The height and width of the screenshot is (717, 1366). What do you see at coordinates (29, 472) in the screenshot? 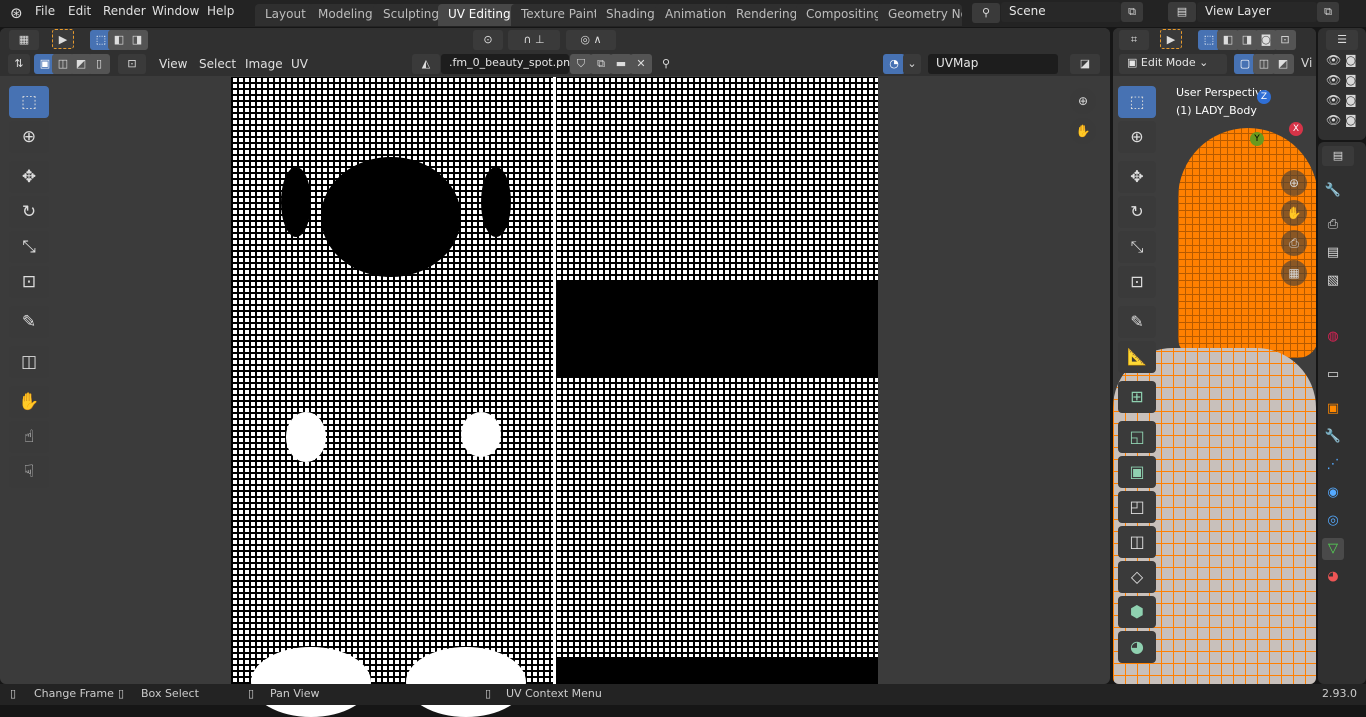
I see `tool-pinch: ☟` at bounding box center [29, 472].